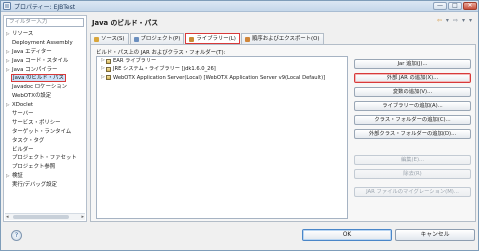 The width and height of the screenshot is (479, 251). Describe the element at coordinates (470, 20) in the screenshot. I see `view-menu-icon: ▾` at that location.